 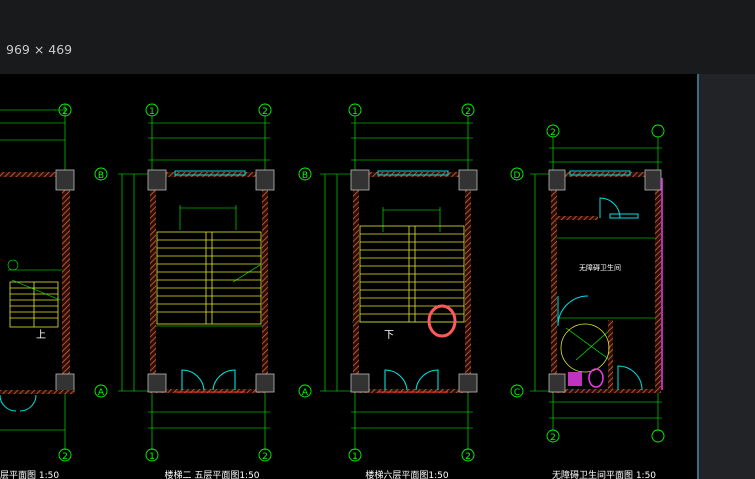 What do you see at coordinates (517, 176) in the screenshot?
I see `axis-label: D` at bounding box center [517, 176].